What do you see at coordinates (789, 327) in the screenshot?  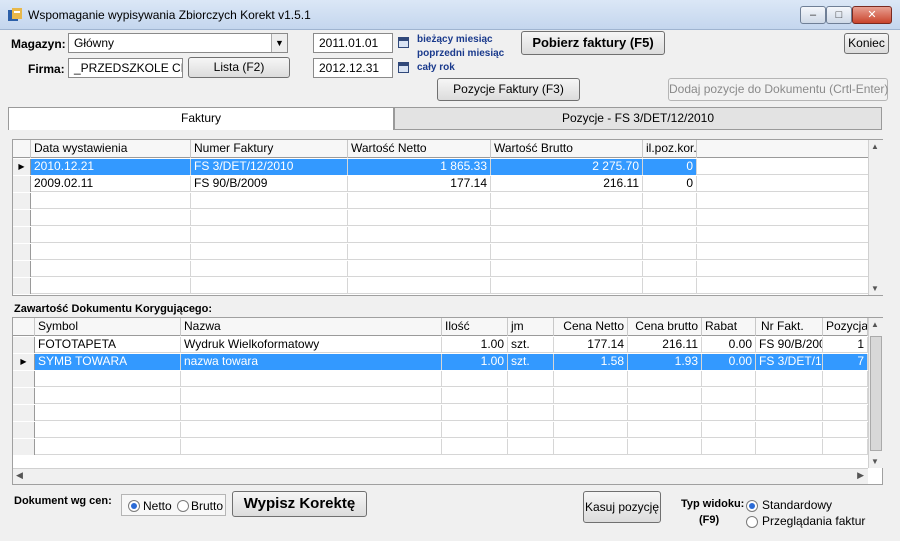 I see `column-header: Nr Fakt.` at bounding box center [789, 327].